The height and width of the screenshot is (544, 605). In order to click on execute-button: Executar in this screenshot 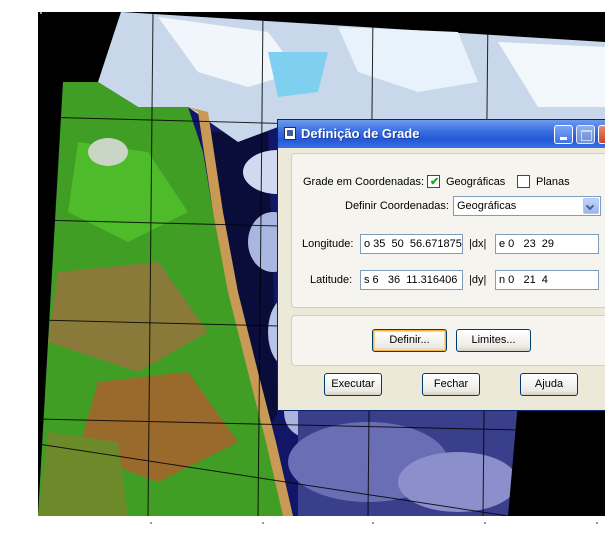, I will do `click(353, 384)`.